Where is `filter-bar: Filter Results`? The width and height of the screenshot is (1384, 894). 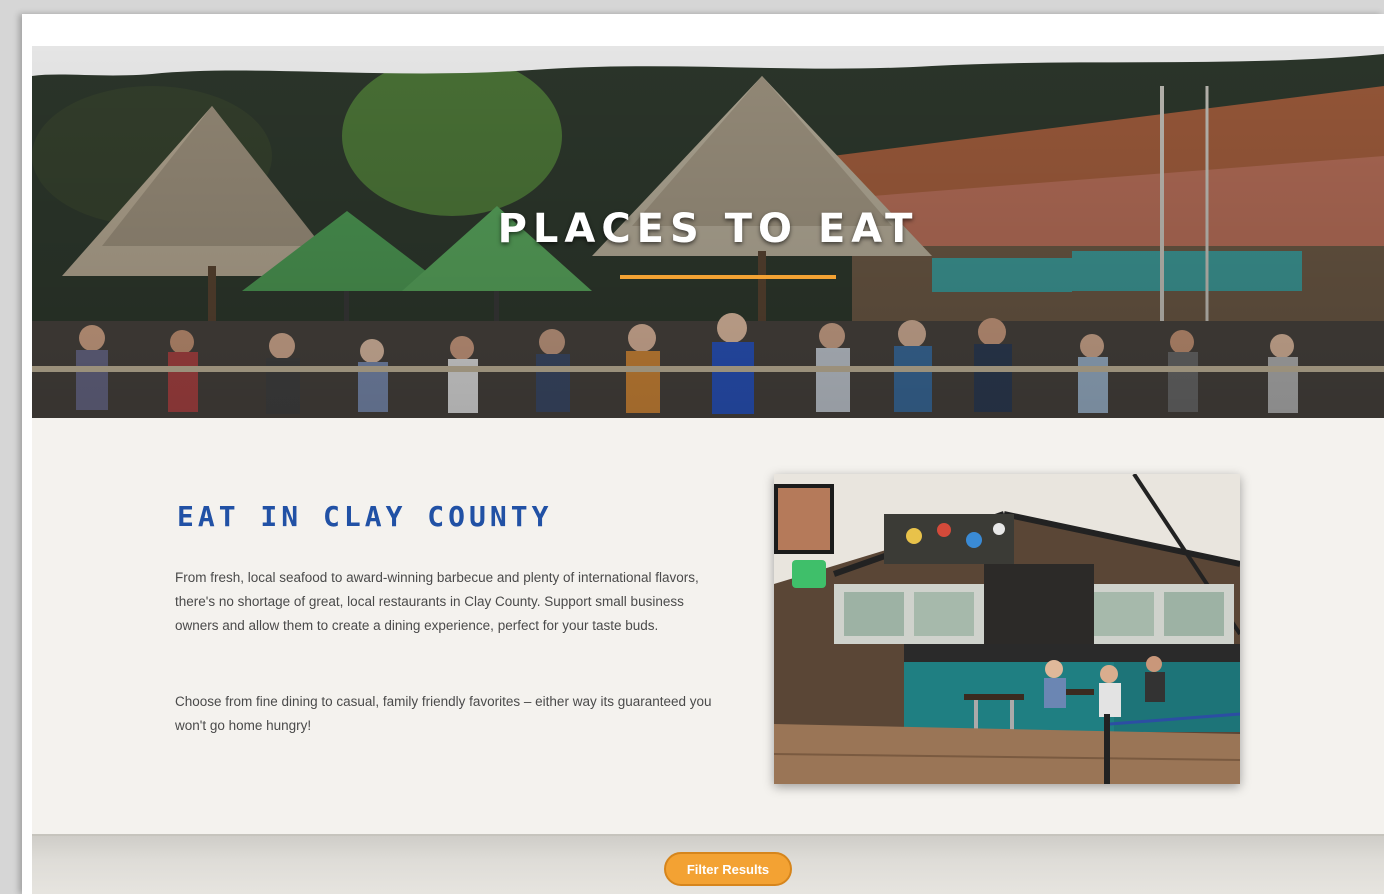
filter-bar: Filter Results is located at coordinates (708, 864).